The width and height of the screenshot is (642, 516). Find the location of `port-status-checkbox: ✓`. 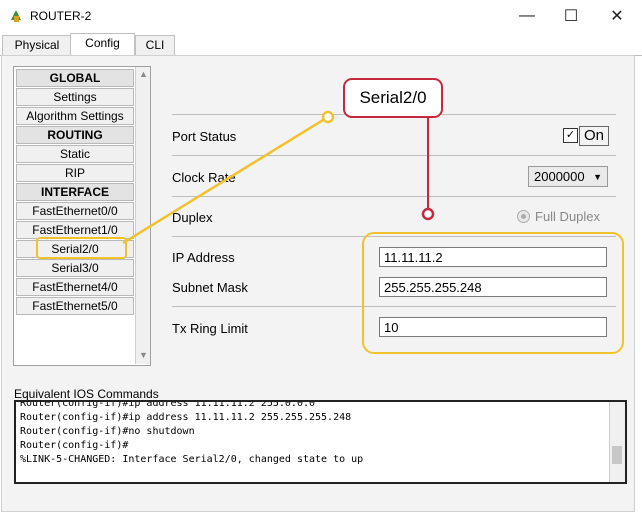

port-status-checkbox: ✓ is located at coordinates (570, 135).